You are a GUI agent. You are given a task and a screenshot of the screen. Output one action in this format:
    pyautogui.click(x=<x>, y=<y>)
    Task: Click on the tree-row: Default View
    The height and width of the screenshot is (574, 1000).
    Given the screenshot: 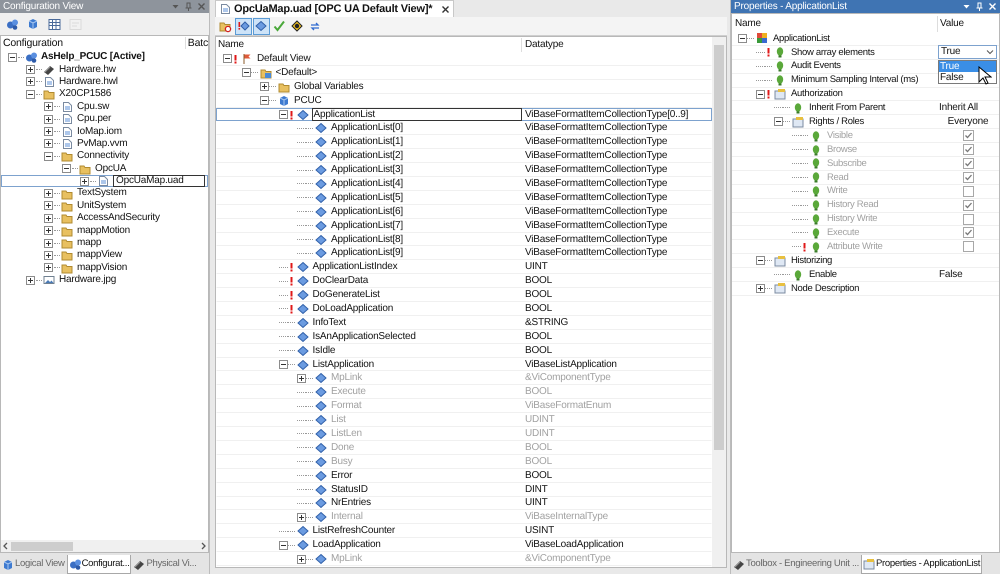 What is the action you would take?
    pyautogui.click(x=464, y=59)
    